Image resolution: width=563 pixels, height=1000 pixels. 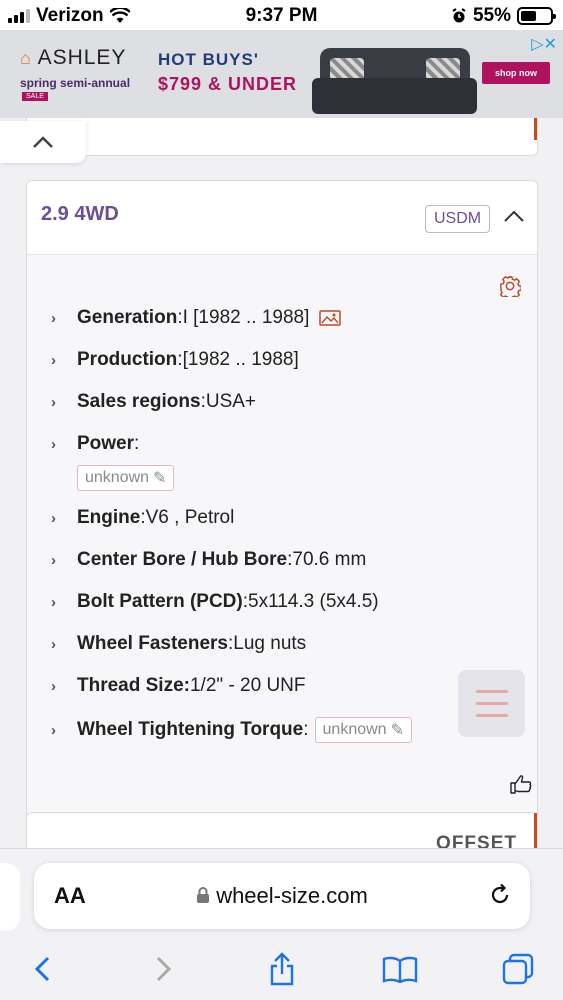 What do you see at coordinates (521, 784) in the screenshot?
I see `thumbs-up-hand-icon` at bounding box center [521, 784].